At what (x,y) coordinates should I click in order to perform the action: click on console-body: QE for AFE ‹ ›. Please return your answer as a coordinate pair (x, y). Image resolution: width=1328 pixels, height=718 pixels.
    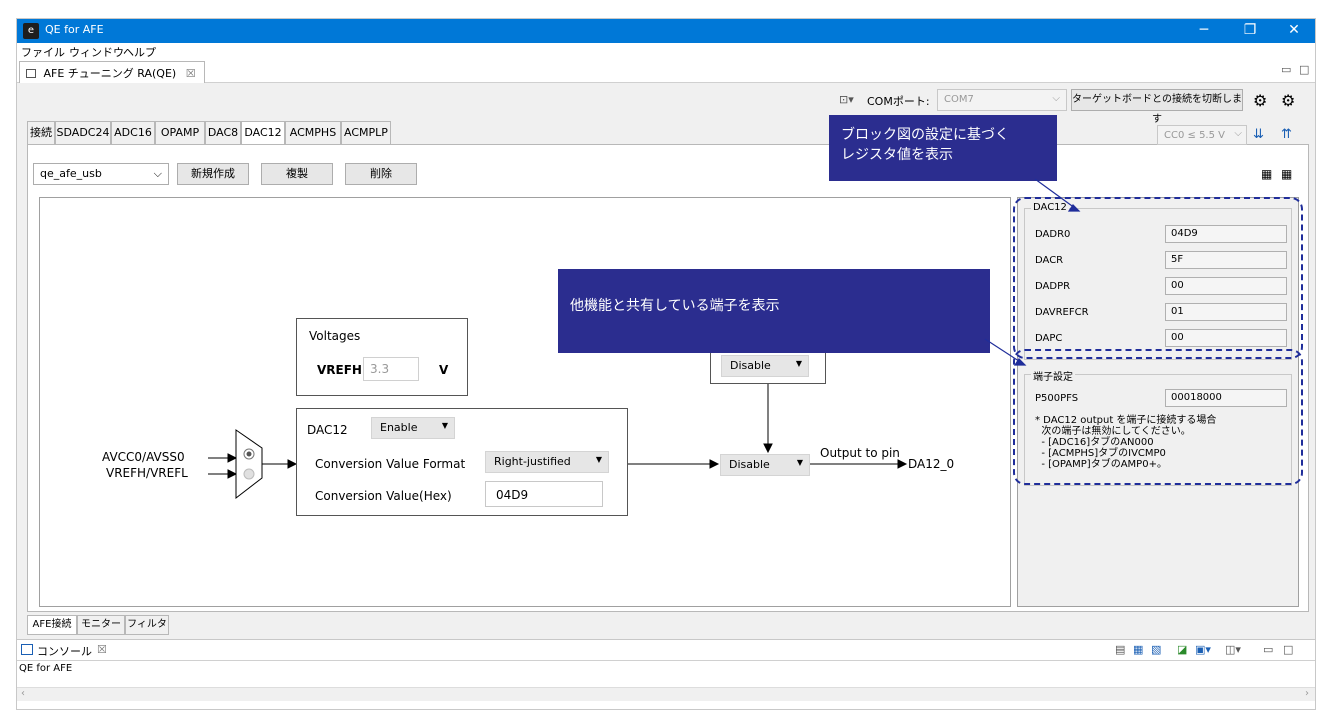
    Looking at the image, I should click on (666, 685).